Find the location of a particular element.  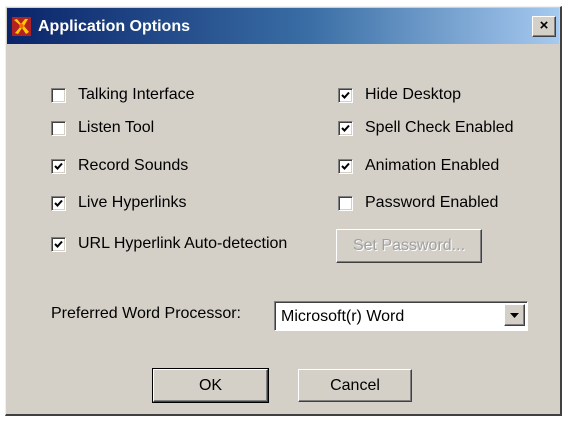

ok-label: OK is located at coordinates (210, 385).